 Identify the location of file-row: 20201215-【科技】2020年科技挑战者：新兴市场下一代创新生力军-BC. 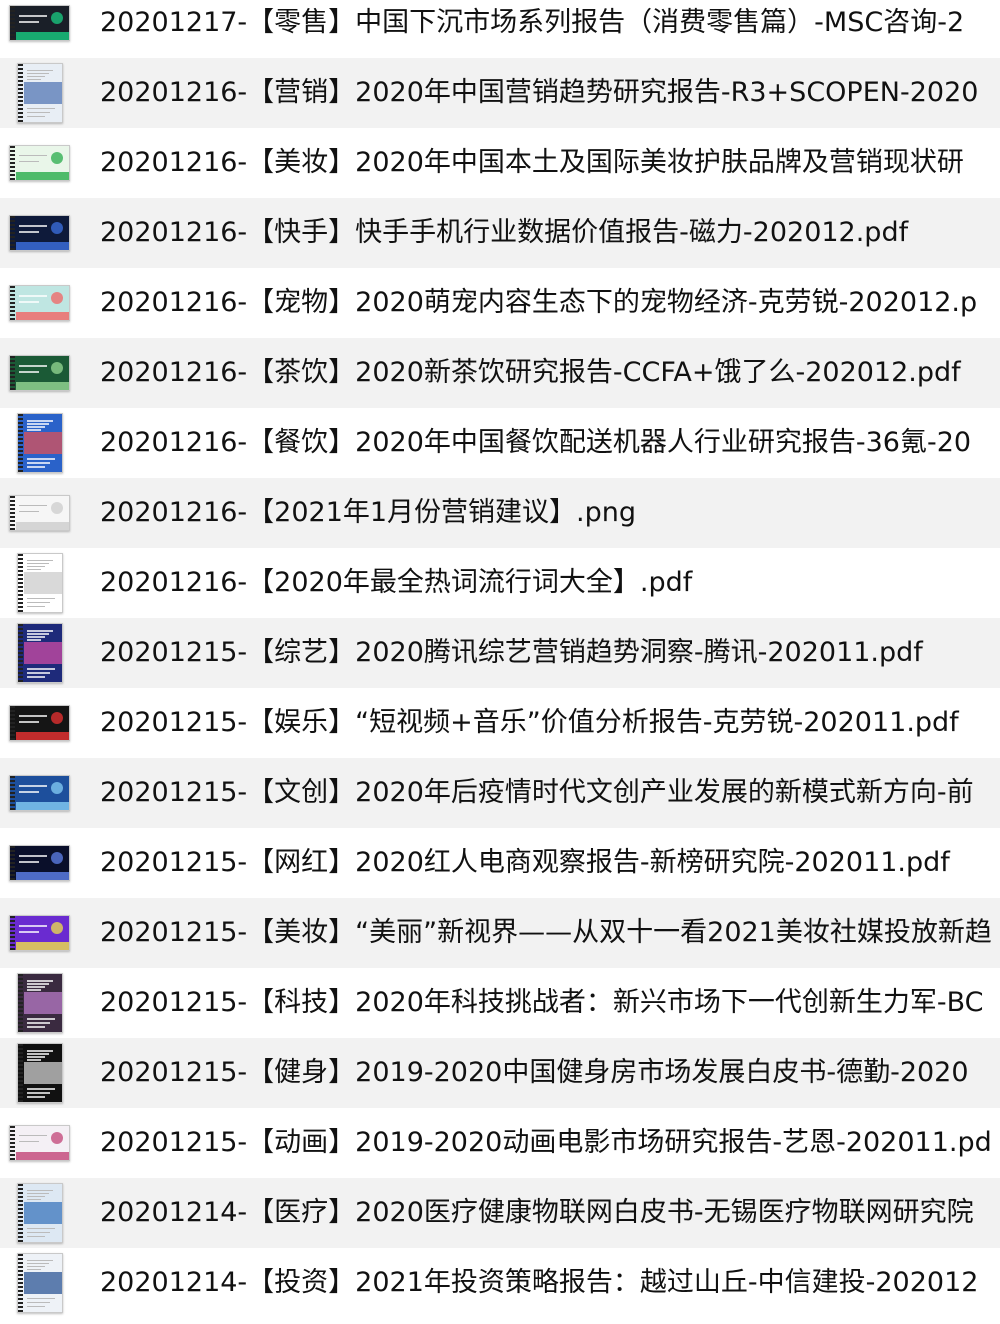
(500, 1003).